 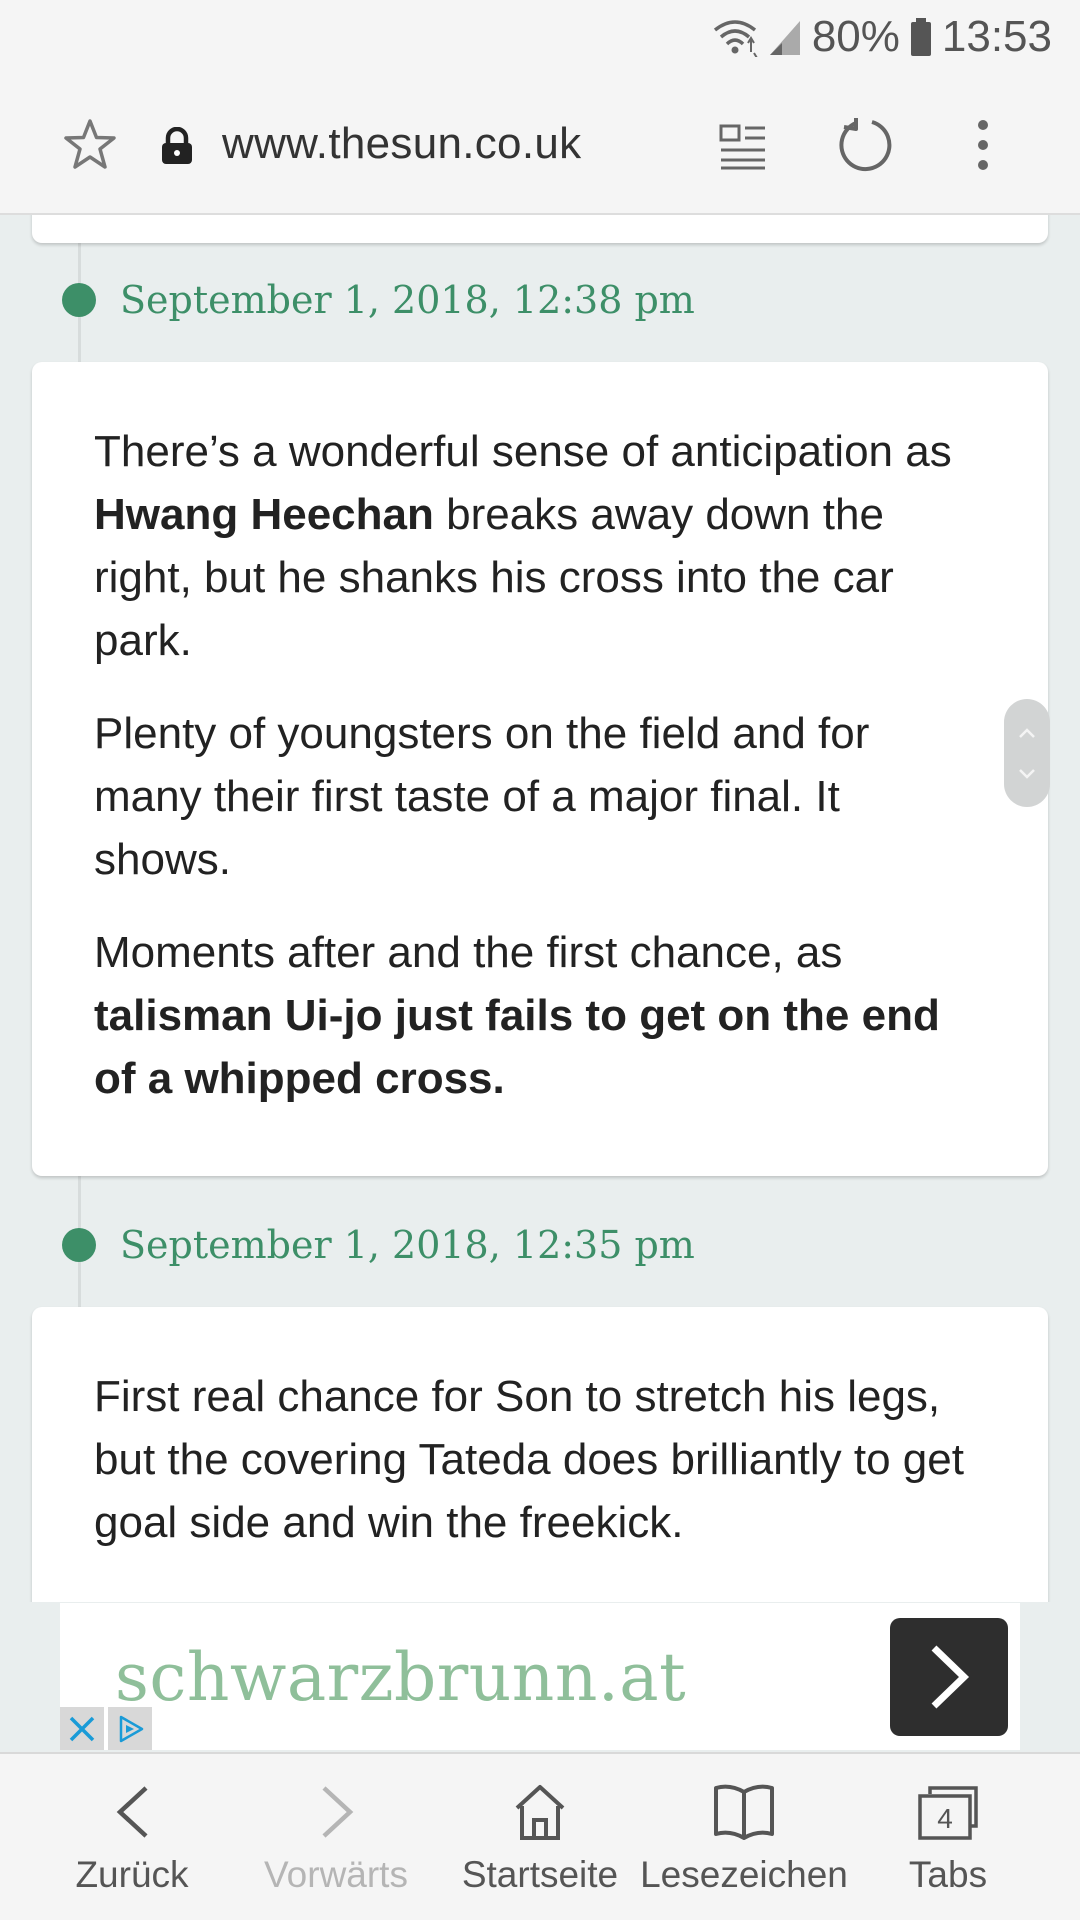 What do you see at coordinates (983, 147) in the screenshot?
I see `more-options-icon` at bounding box center [983, 147].